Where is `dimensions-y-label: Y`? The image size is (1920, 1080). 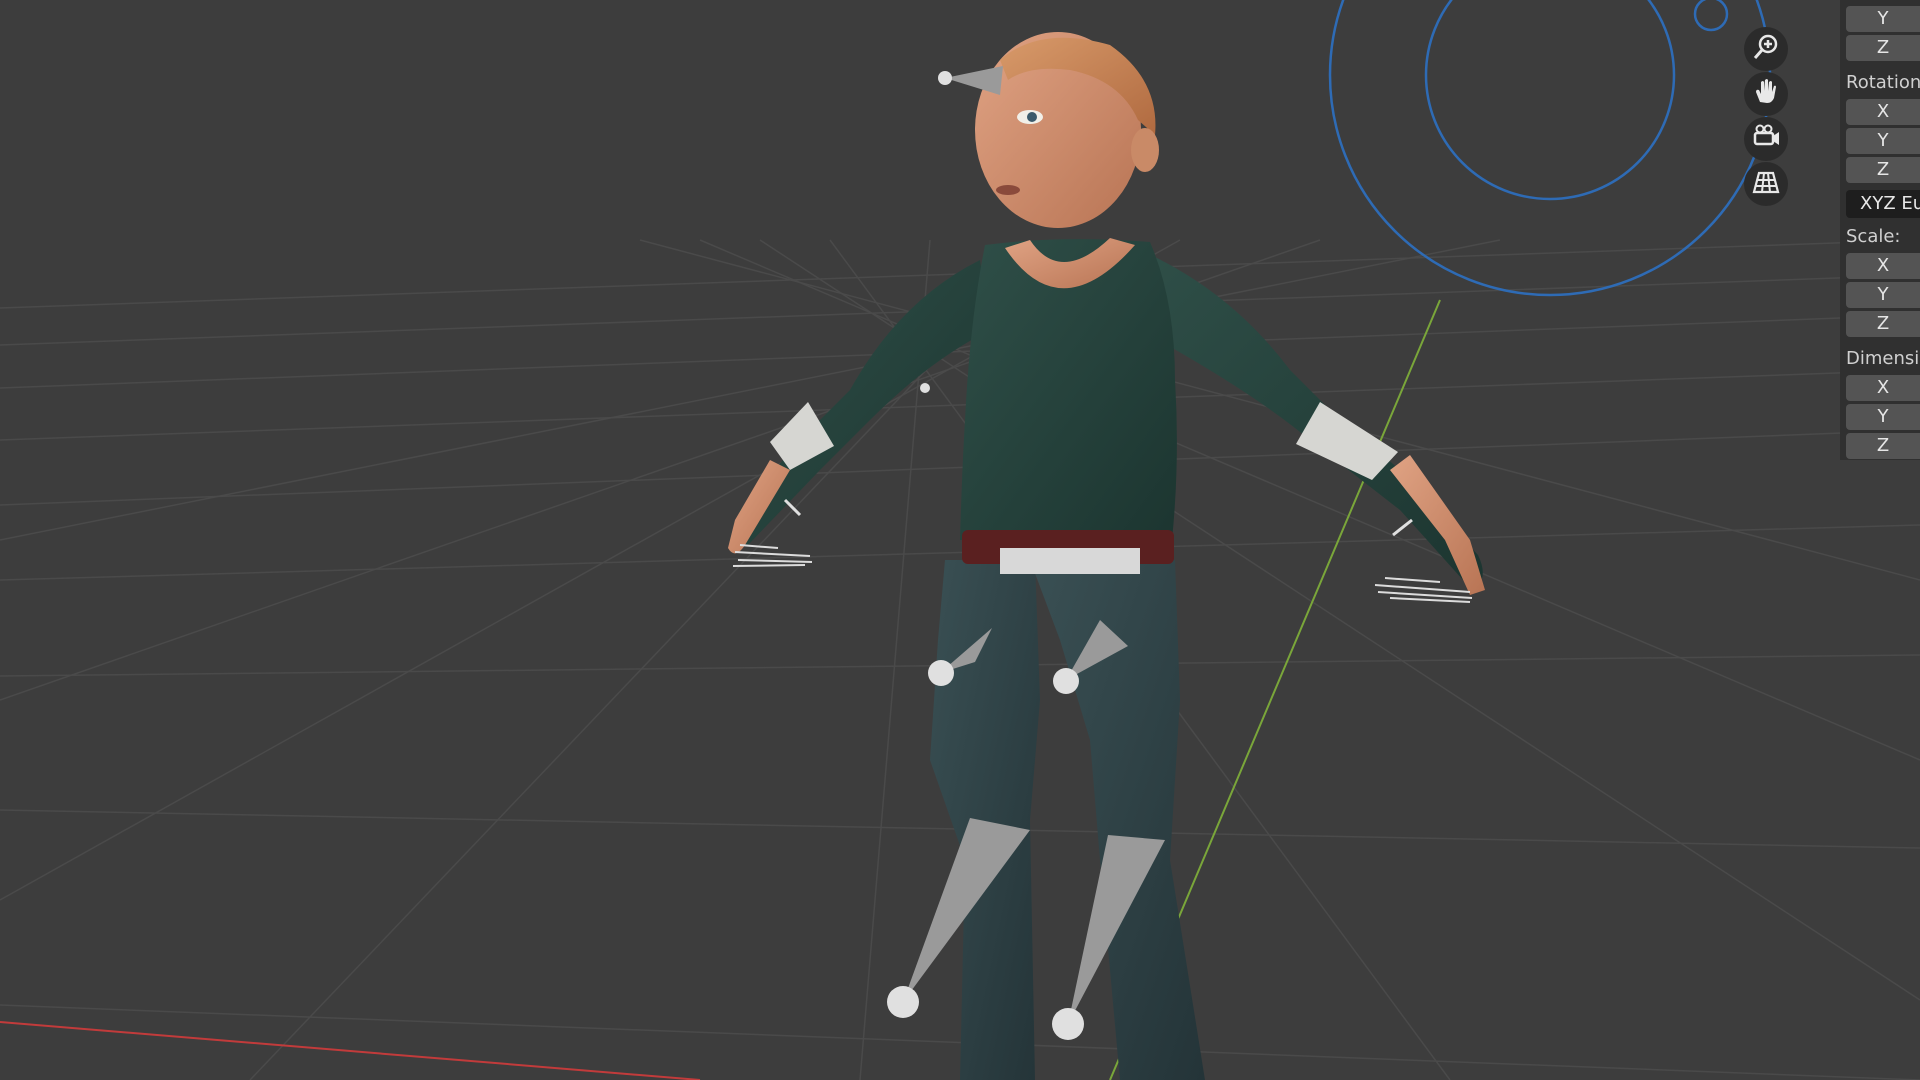 dimensions-y-label: Y is located at coordinates (1883, 416).